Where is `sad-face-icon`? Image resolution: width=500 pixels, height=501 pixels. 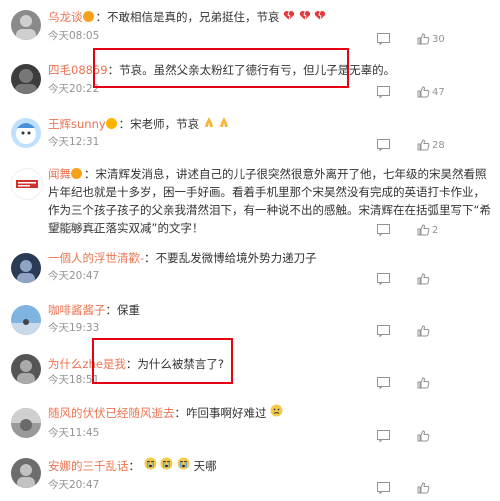 sad-face-icon is located at coordinates (276, 412).